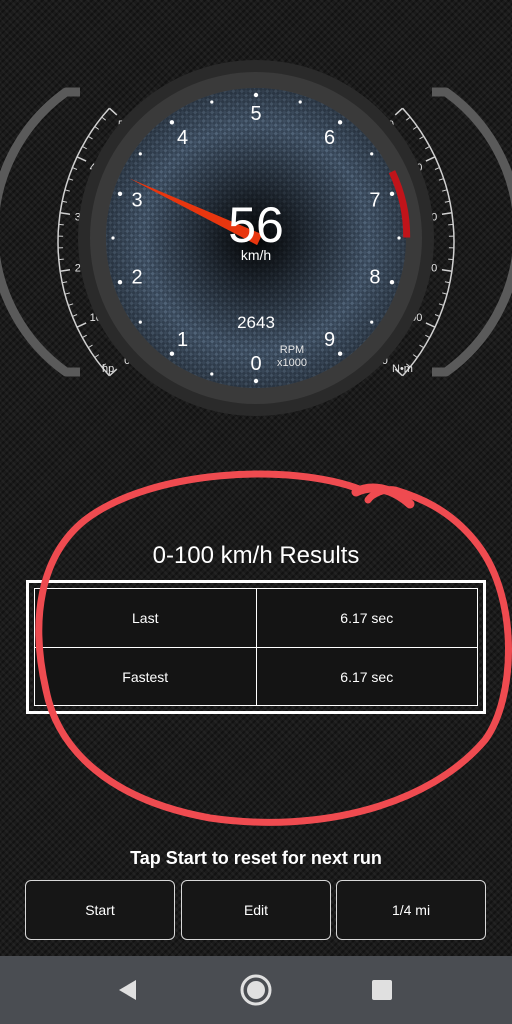  What do you see at coordinates (402, 369) in the screenshot?
I see `torque-unit: N•m` at bounding box center [402, 369].